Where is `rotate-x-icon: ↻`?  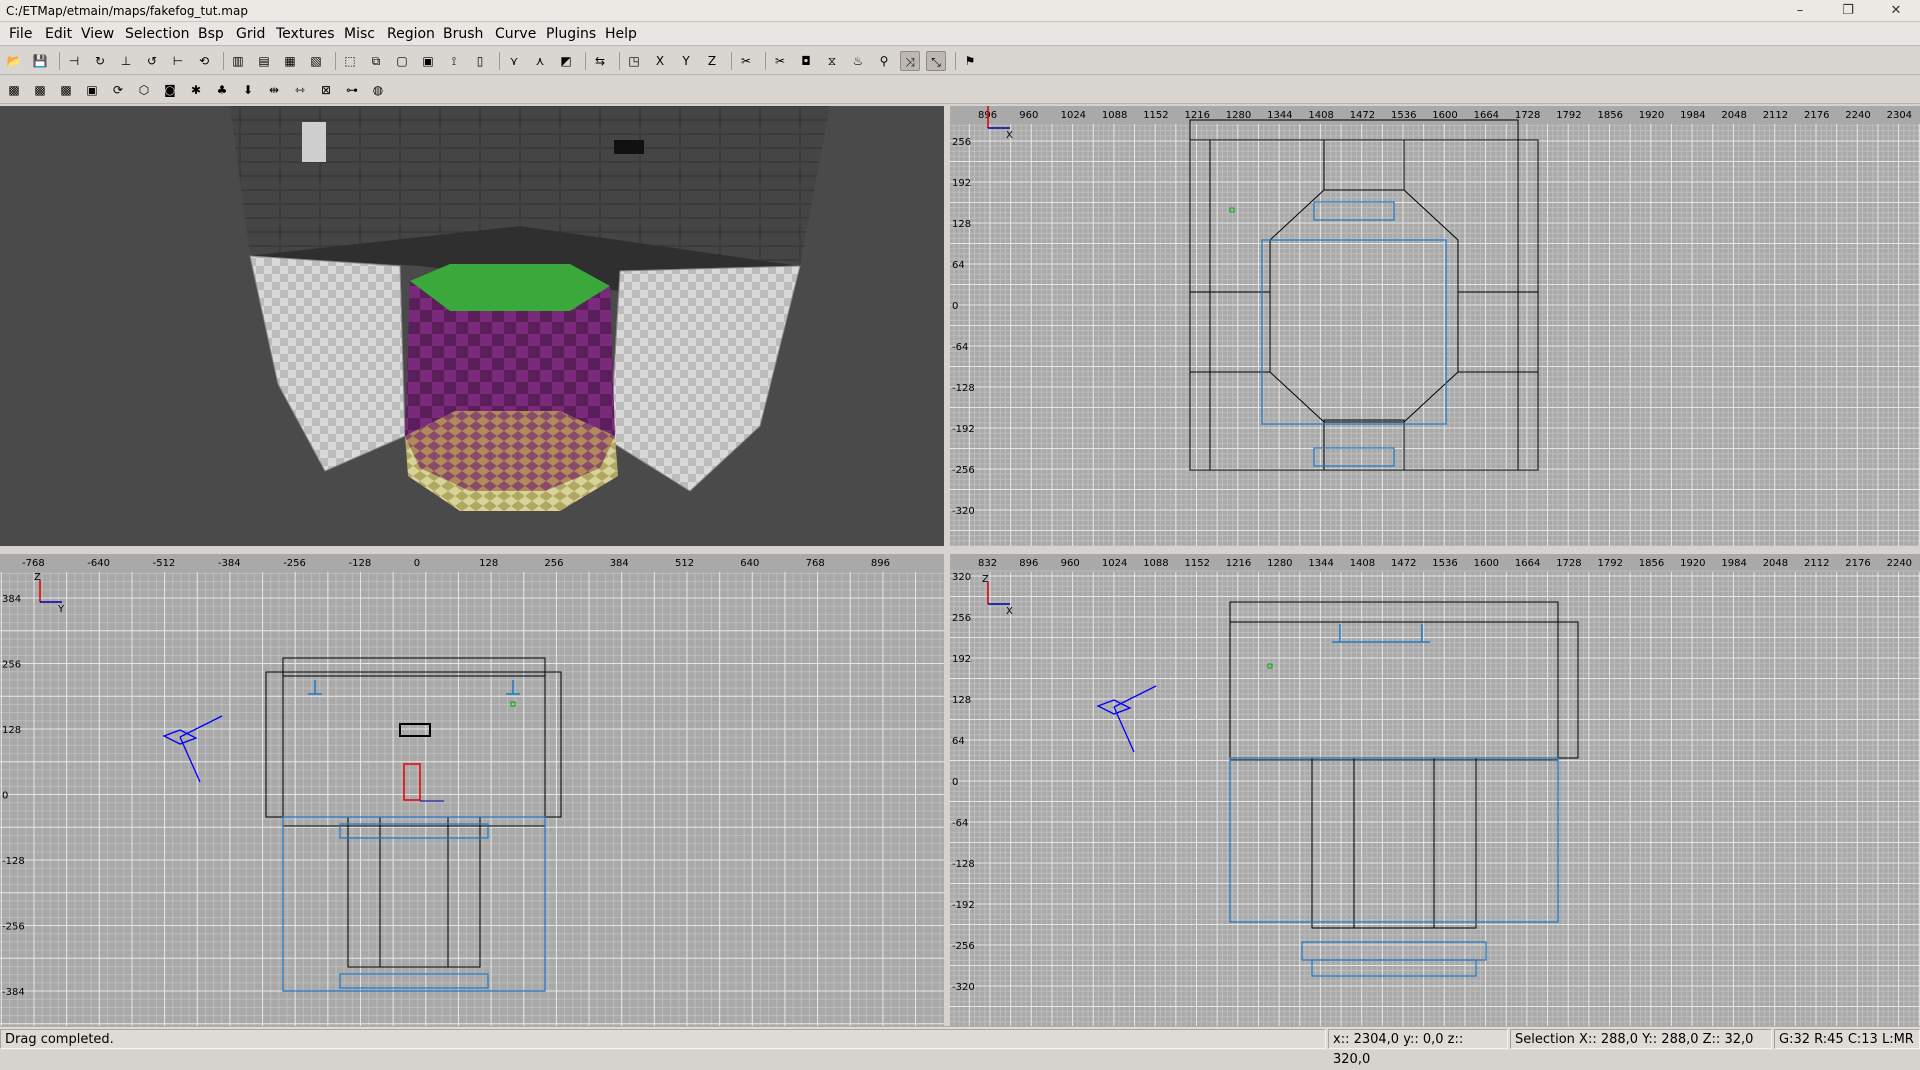 rotate-x-icon: ↻ is located at coordinates (100, 61).